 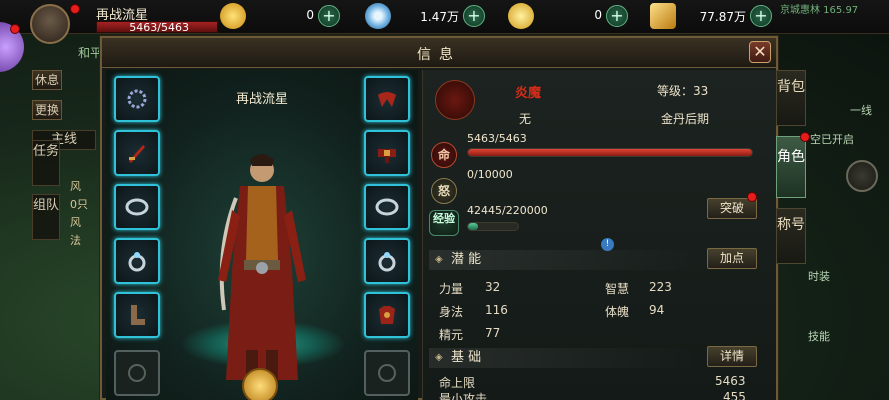 What do you see at coordinates (564, 358) in the screenshot?
I see `basic-section-header: ◈ 基 础` at bounding box center [564, 358].